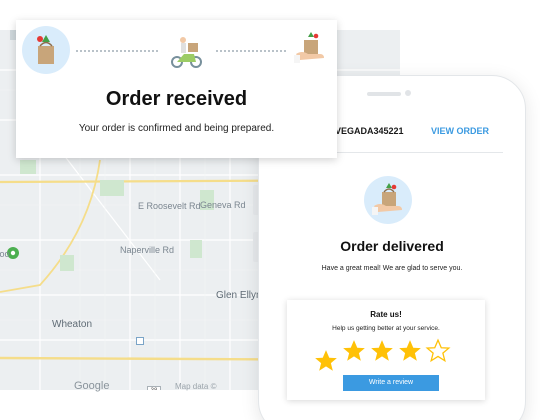 This screenshot has height=420, width=540. I want to click on map-city-label-wheaton: Wheaton, so click(72, 324).